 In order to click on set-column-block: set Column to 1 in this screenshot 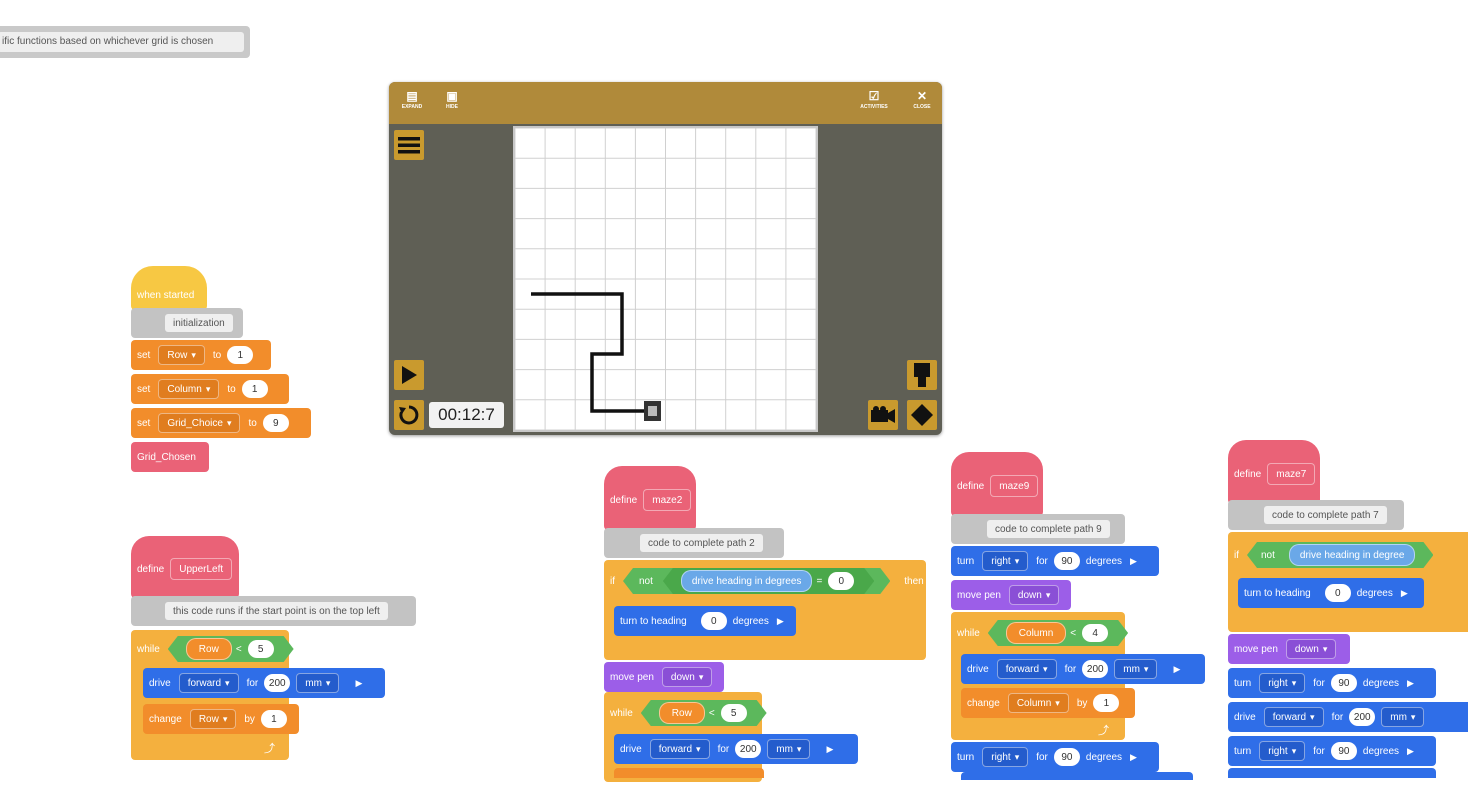, I will do `click(210, 389)`.